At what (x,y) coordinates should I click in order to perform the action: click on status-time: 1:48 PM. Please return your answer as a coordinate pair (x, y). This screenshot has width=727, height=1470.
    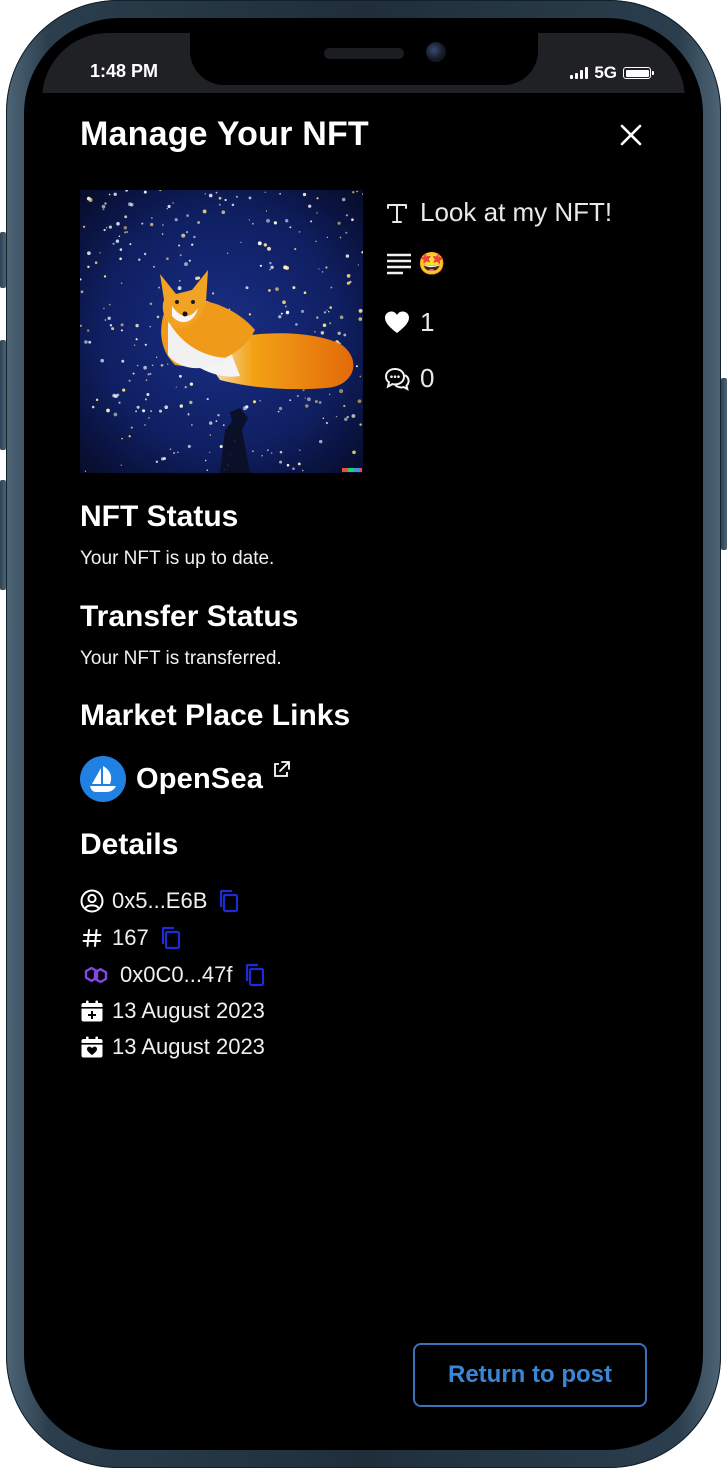
    Looking at the image, I should click on (124, 71).